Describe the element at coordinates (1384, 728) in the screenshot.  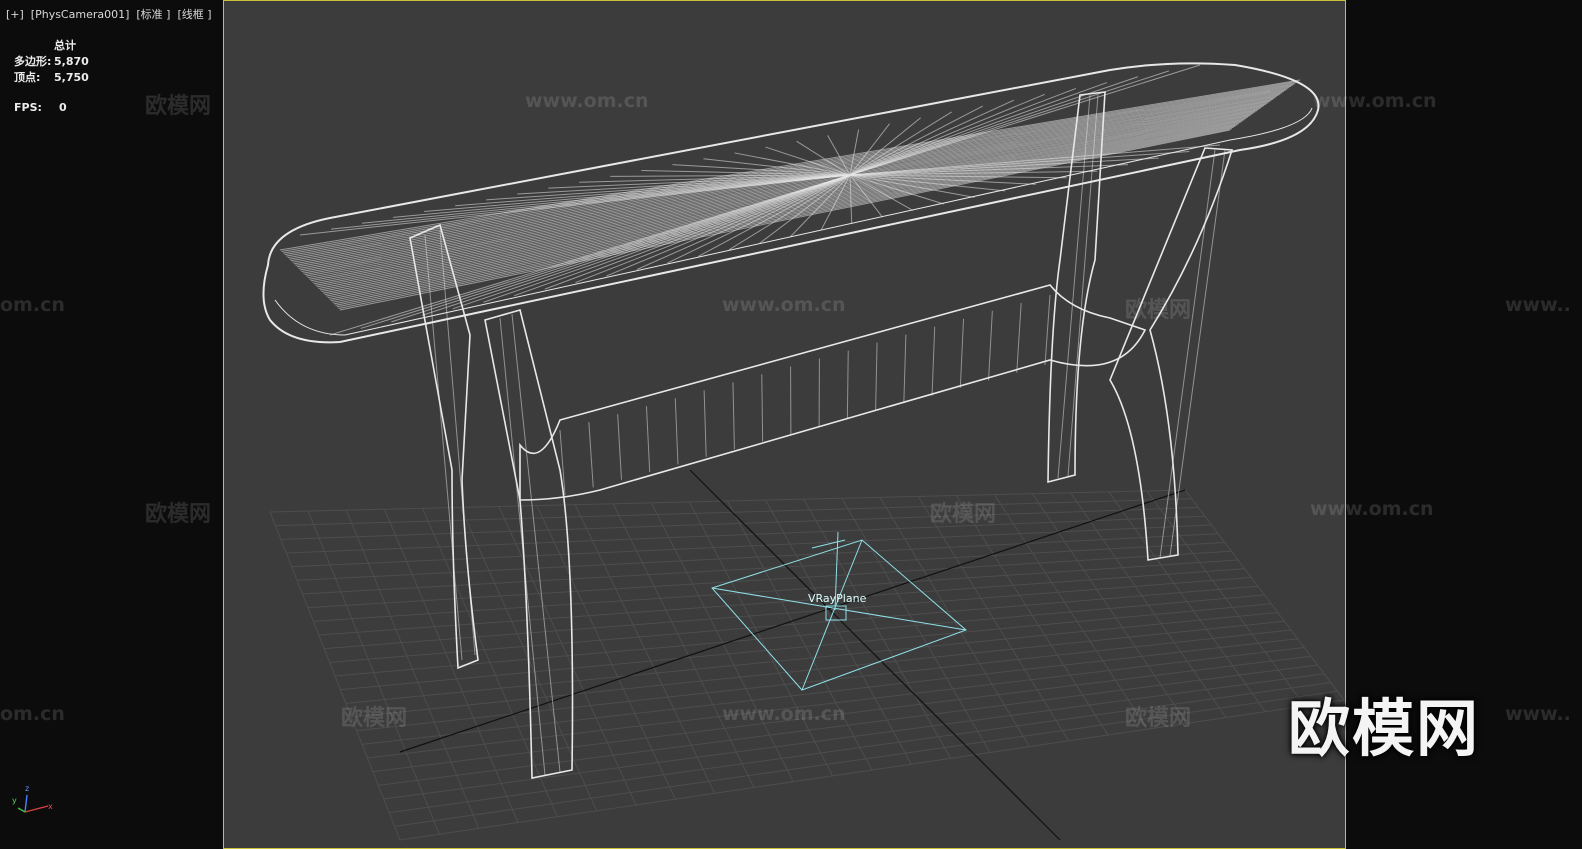
I see `watermark-logo: 欧模网` at that location.